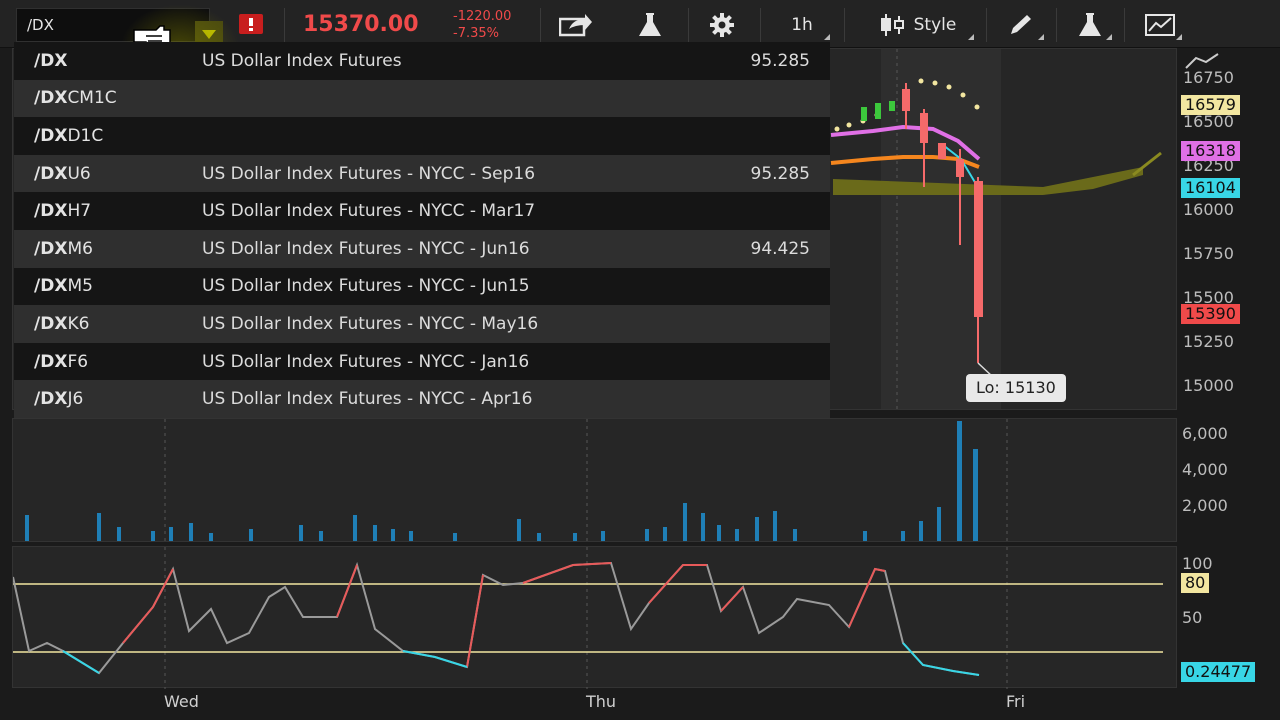  I want to click on time-label-fri: Fri, so click(1016, 701).